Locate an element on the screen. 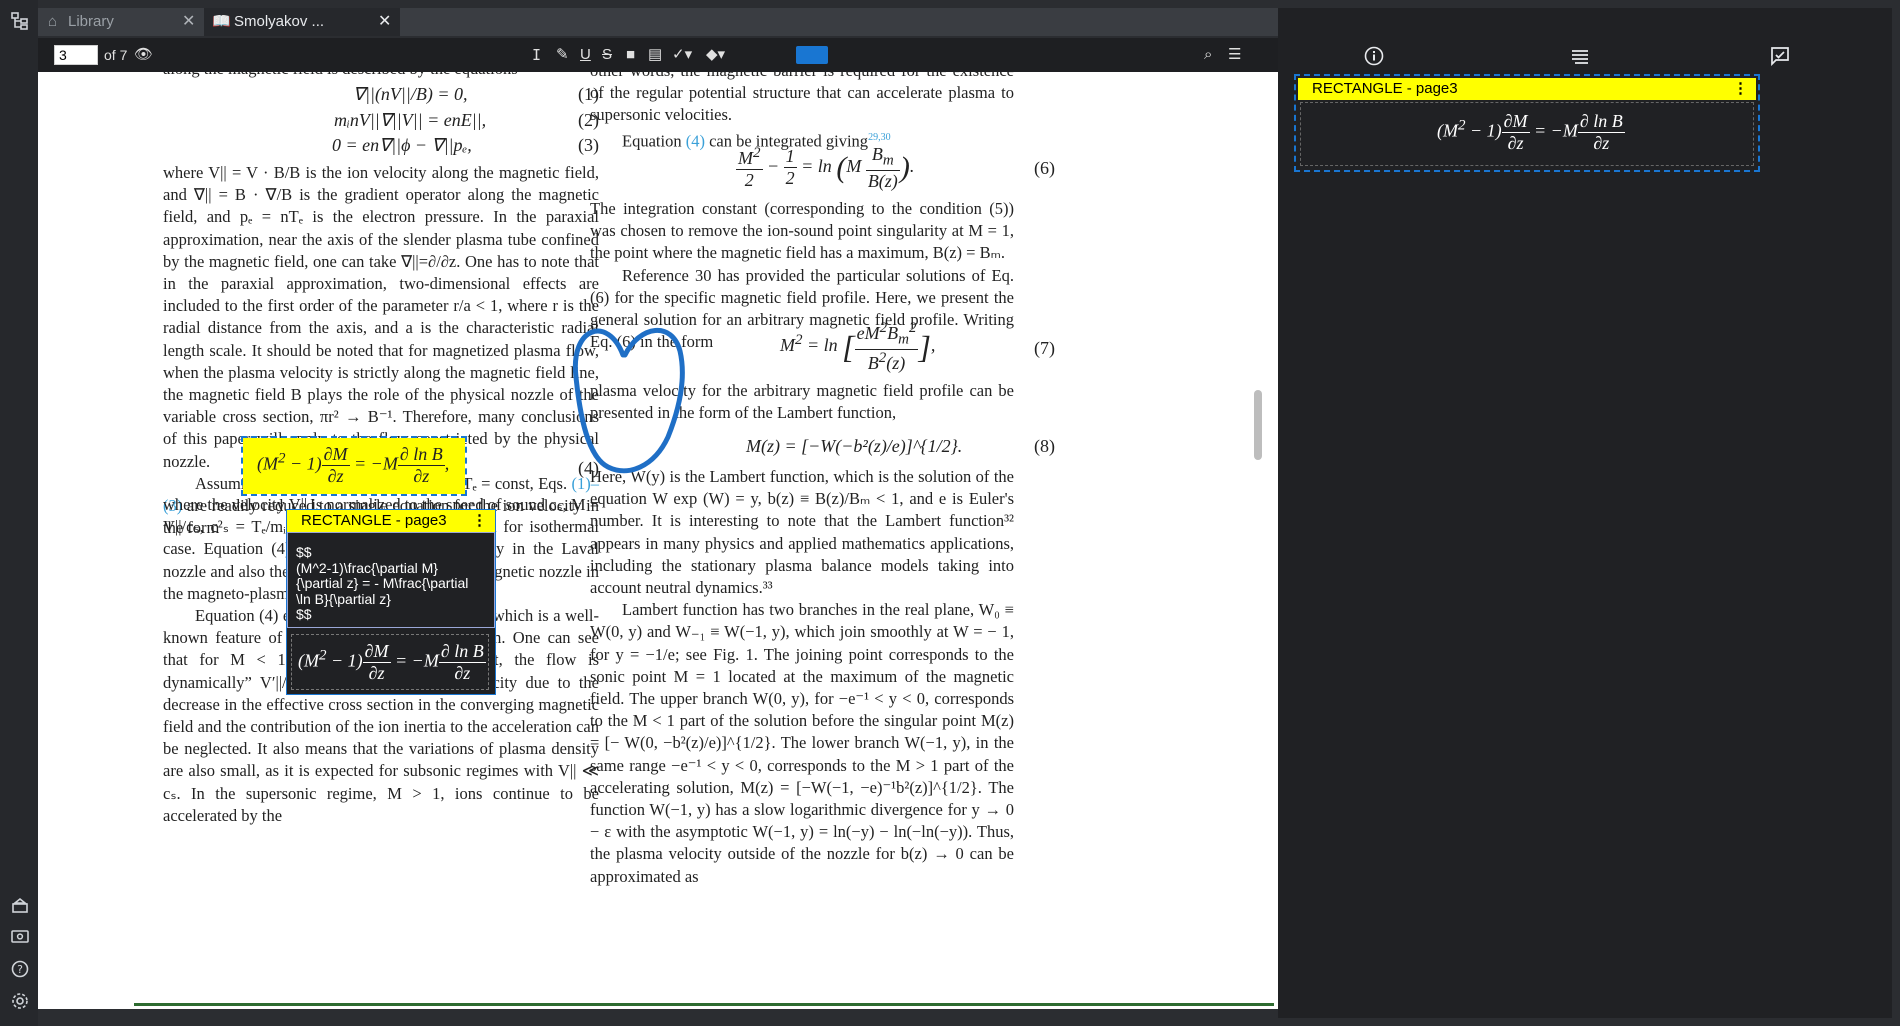 This screenshot has width=1900, height=1026. equation-number: (7) is located at coordinates (1044, 348).